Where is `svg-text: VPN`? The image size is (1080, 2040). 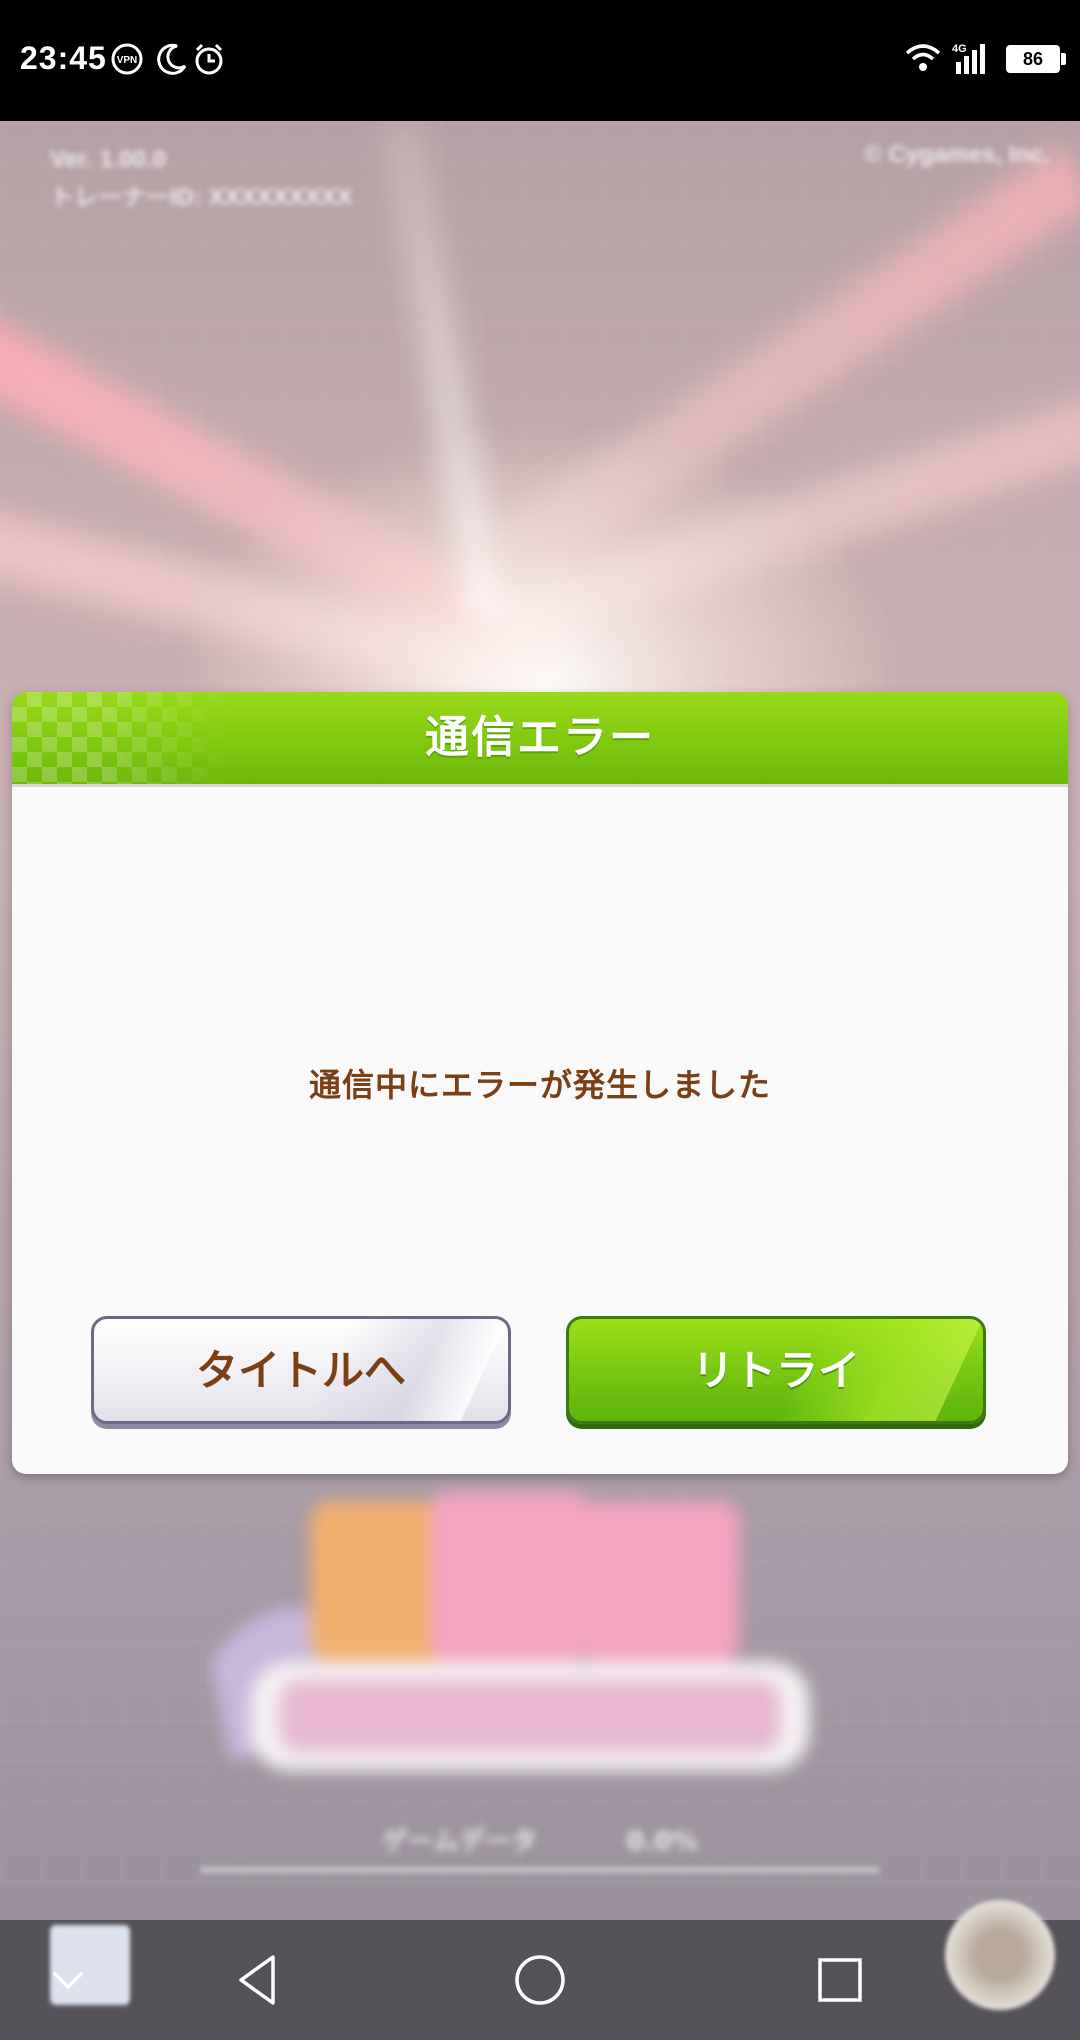 svg-text: VPN is located at coordinates (127, 60).